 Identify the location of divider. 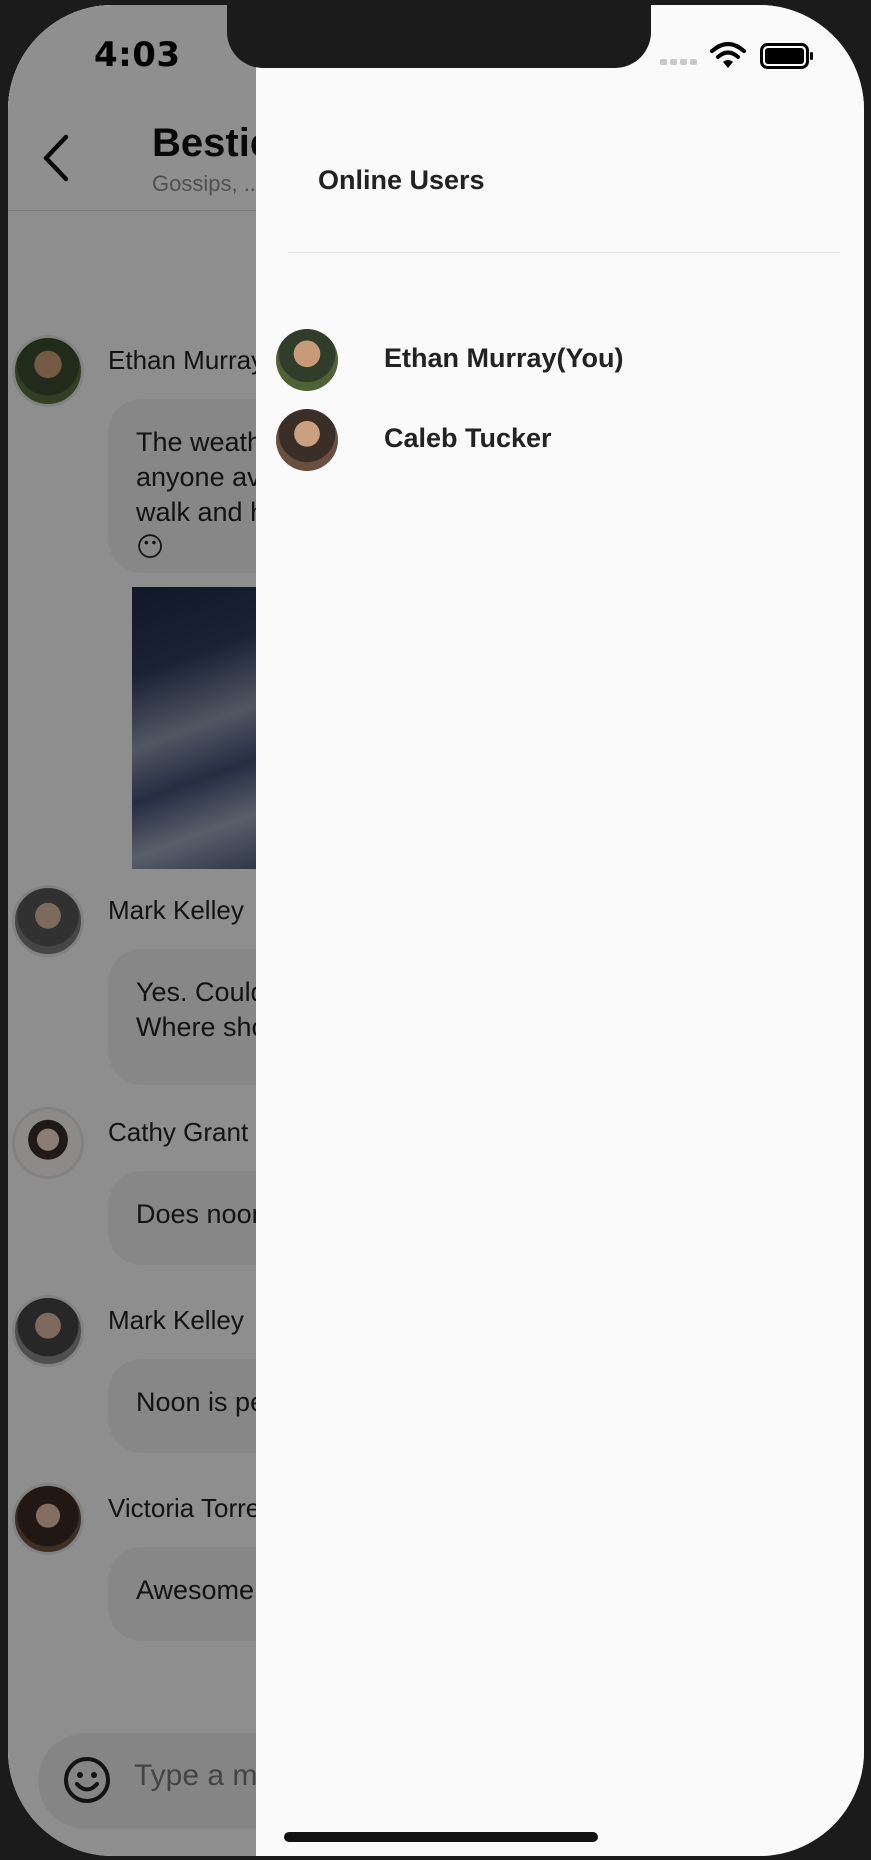
(564, 252).